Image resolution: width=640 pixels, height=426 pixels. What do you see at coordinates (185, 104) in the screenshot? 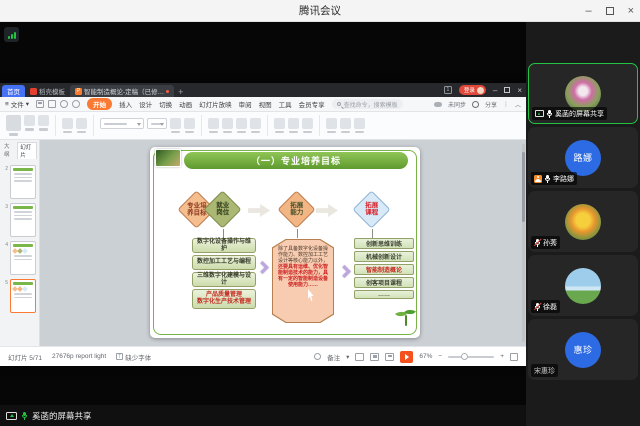
I see `menu-animation: 动画` at bounding box center [185, 104].